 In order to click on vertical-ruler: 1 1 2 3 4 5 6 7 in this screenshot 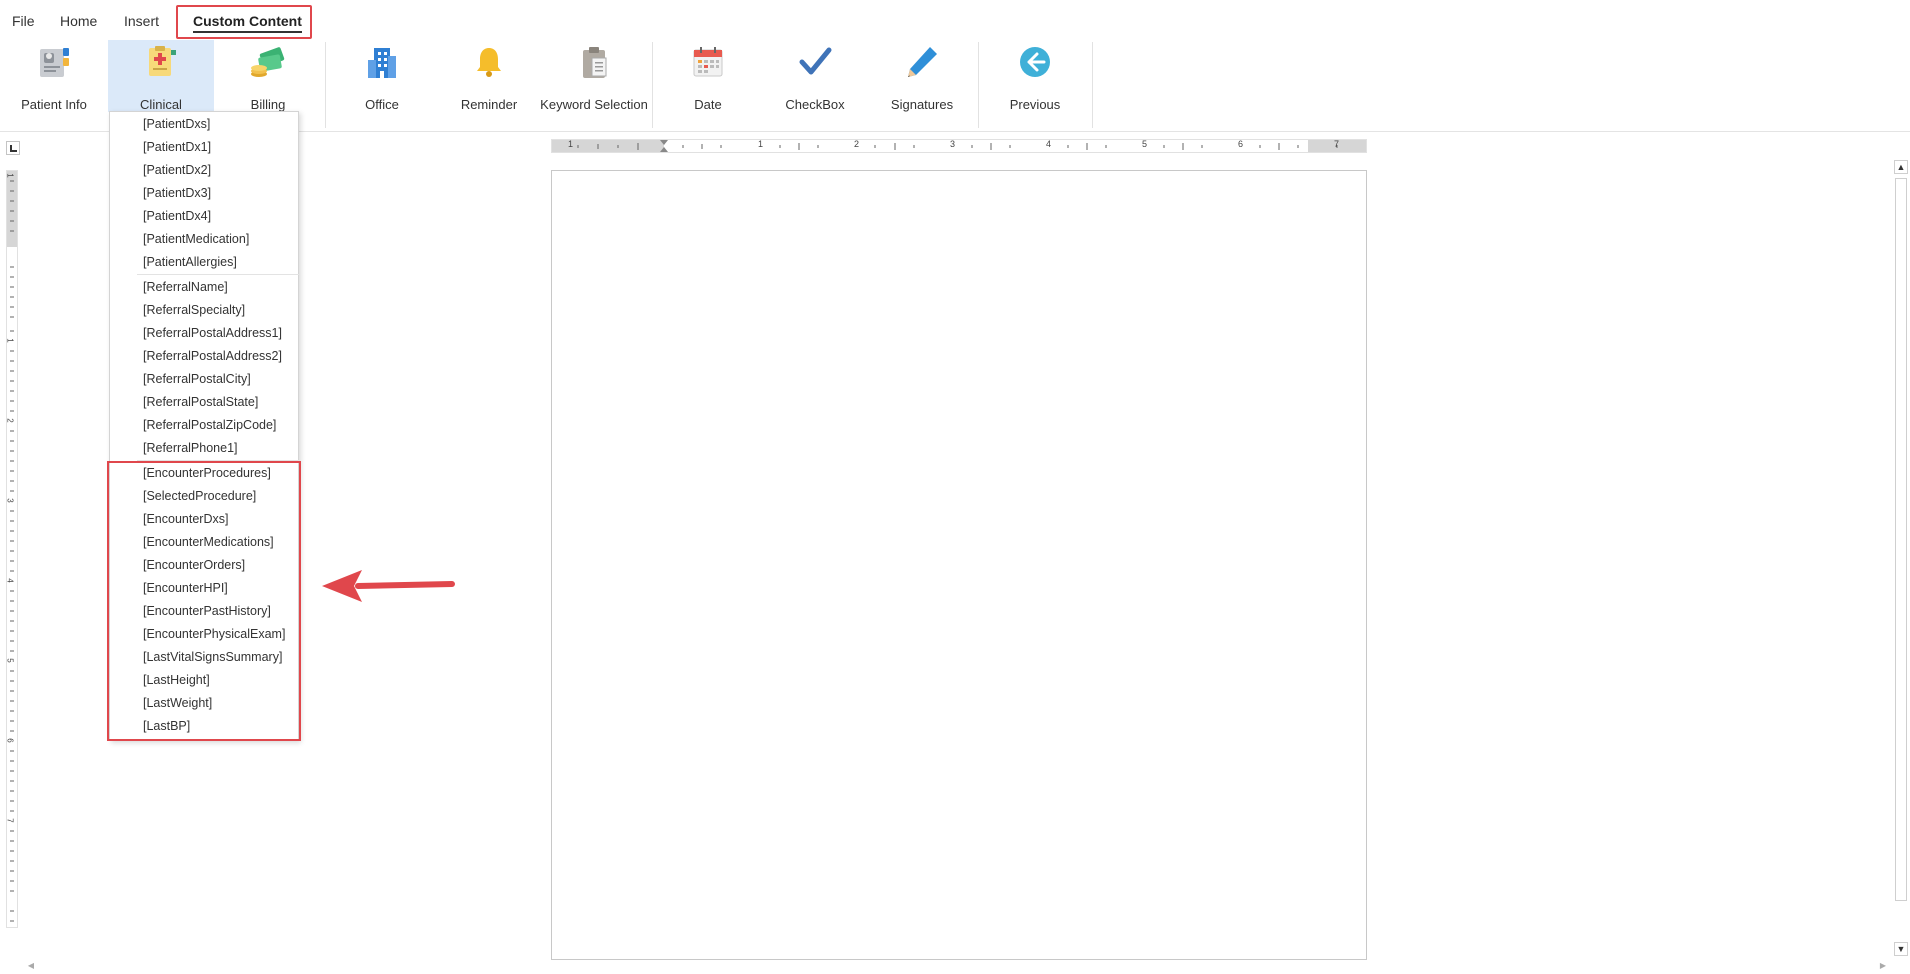, I will do `click(12, 549)`.